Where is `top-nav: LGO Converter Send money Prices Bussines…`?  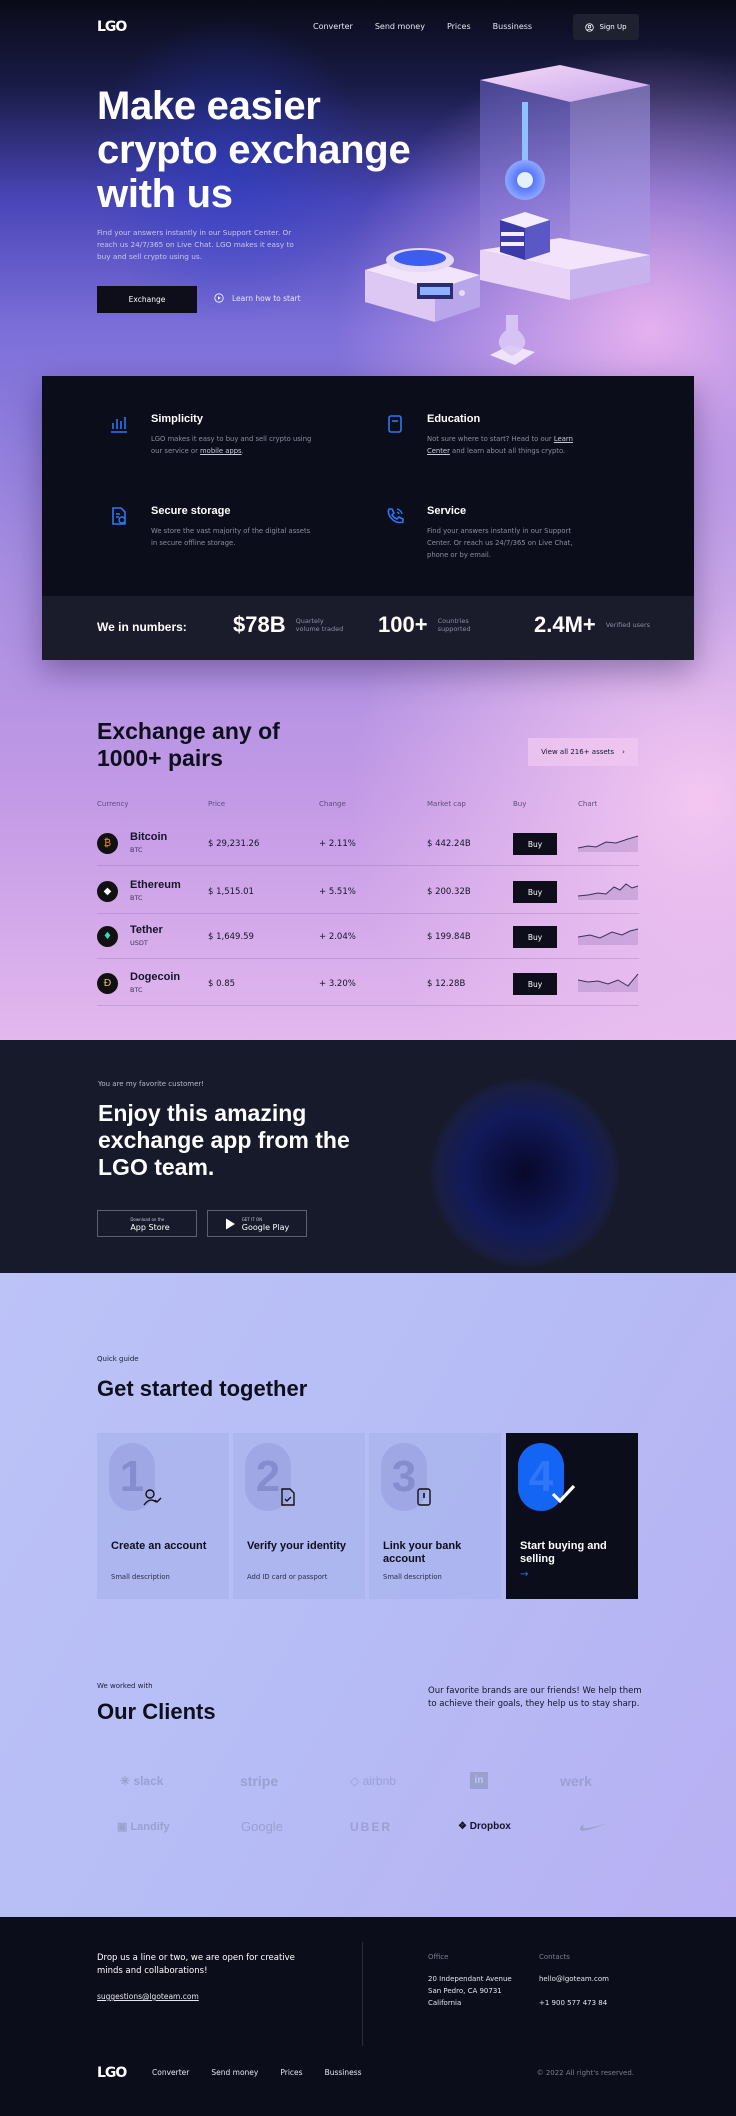
top-nav: LGO Converter Send money Prices Bussines… is located at coordinates (368, 28).